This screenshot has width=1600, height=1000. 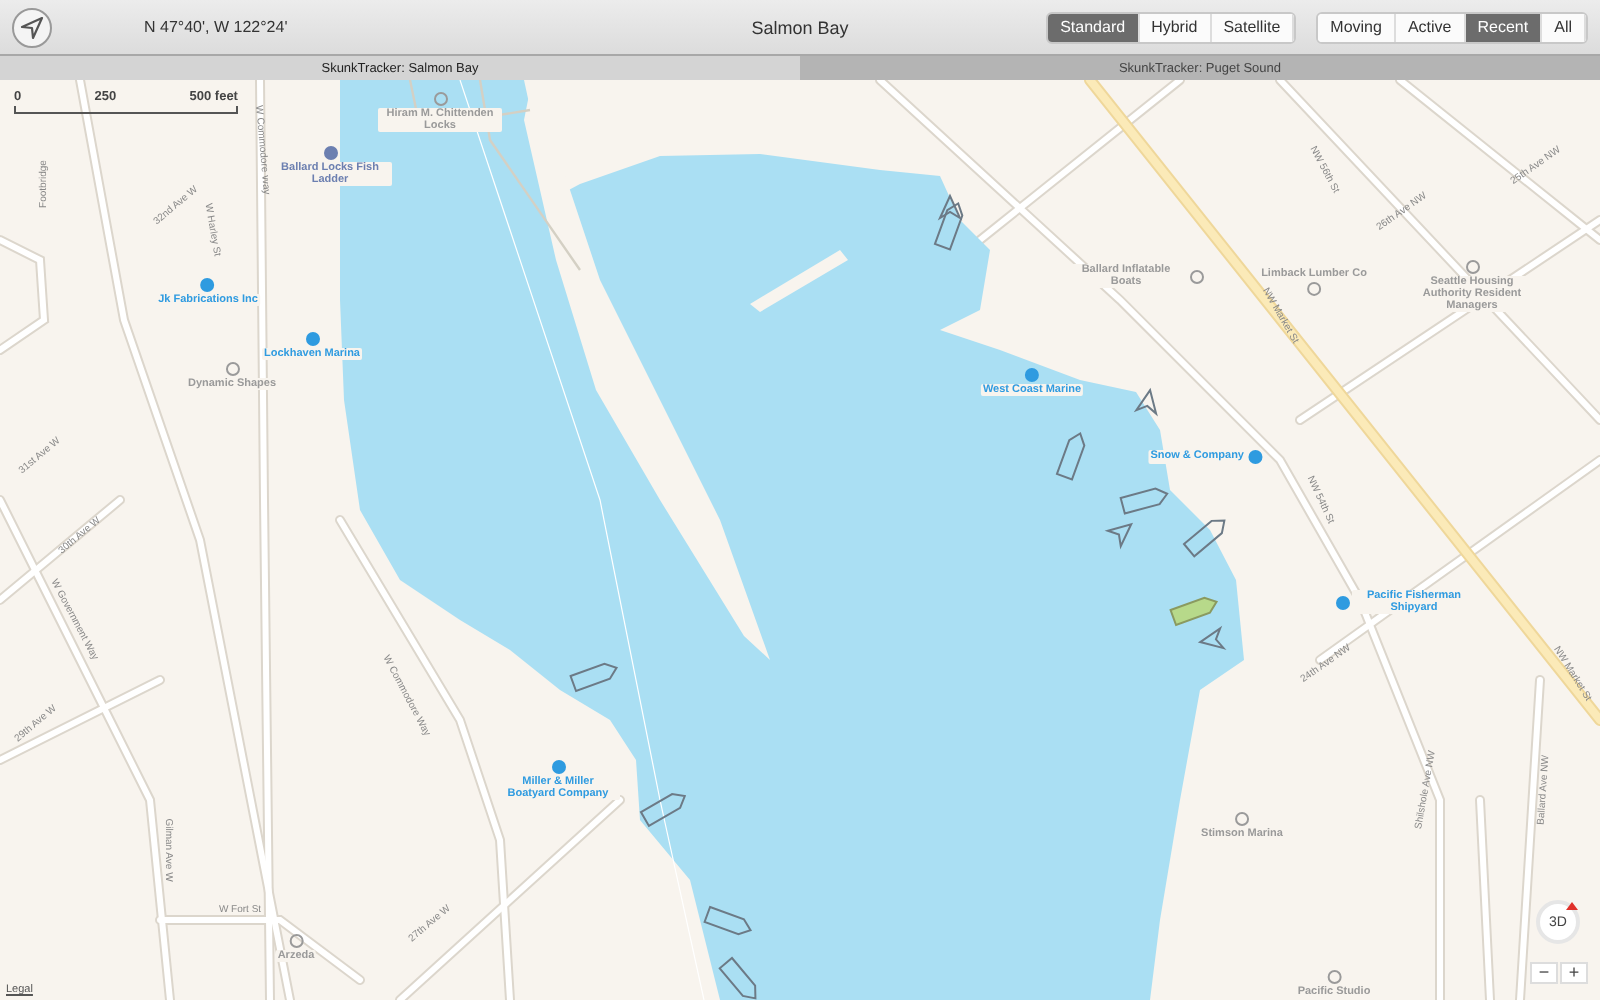 What do you see at coordinates (1504, 27) in the screenshot?
I see `filter-button: Recent` at bounding box center [1504, 27].